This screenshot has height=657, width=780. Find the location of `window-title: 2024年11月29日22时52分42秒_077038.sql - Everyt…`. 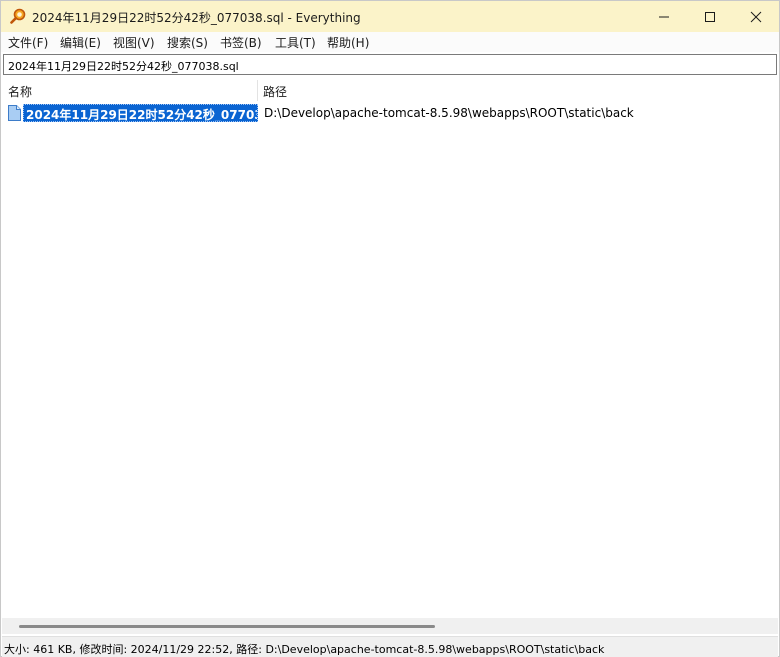

window-title: 2024年11月29日22时52分42秒_077038.sql - Everyt… is located at coordinates (196, 18).